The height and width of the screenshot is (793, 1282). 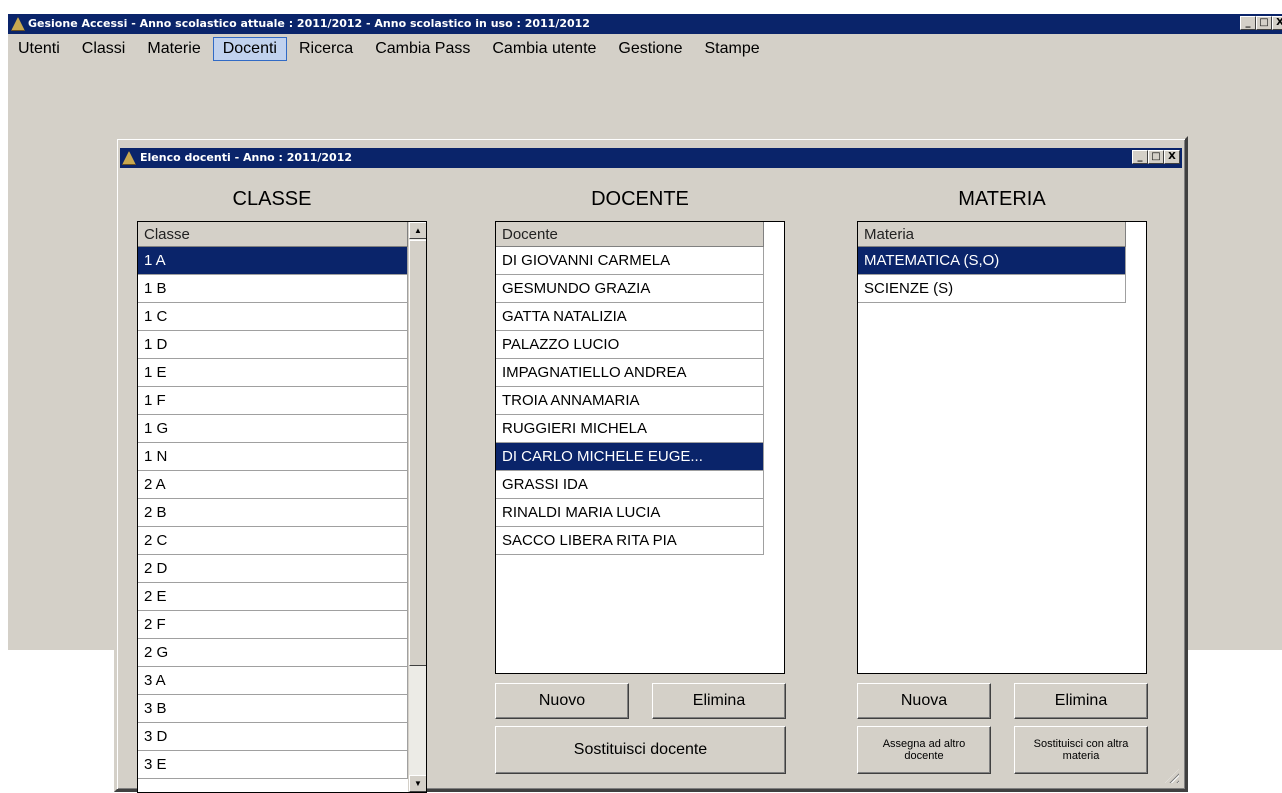 What do you see at coordinates (39, 49) in the screenshot?
I see `menu-utenti: Utenti` at bounding box center [39, 49].